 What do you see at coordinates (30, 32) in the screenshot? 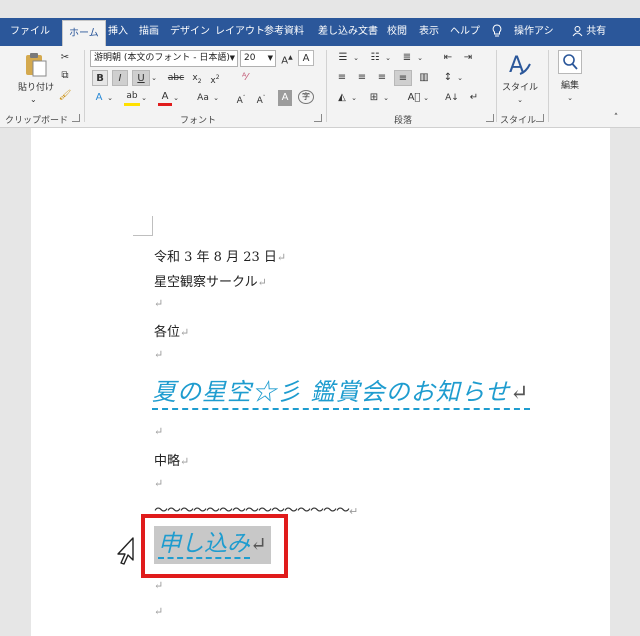
I see `tab-file: ファイル` at bounding box center [30, 32].